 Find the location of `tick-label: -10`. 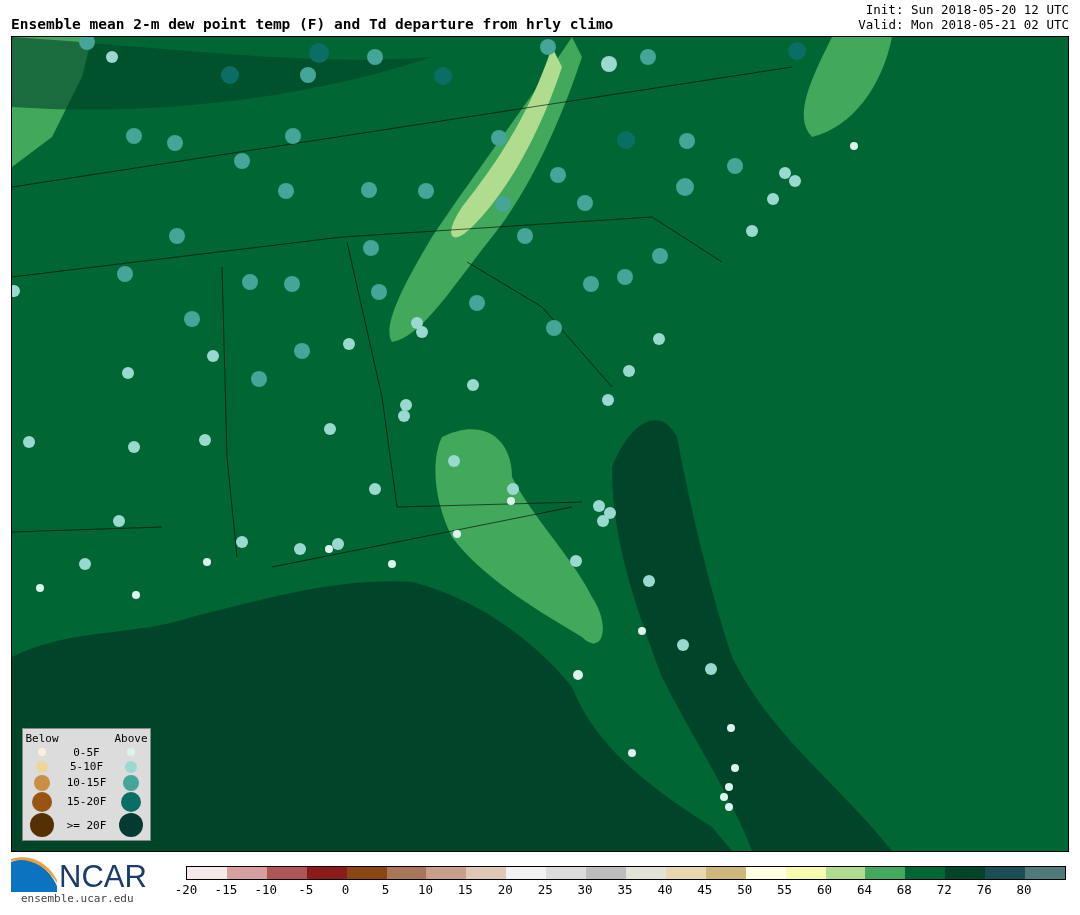

tick-label: -10 is located at coordinates (266, 889).